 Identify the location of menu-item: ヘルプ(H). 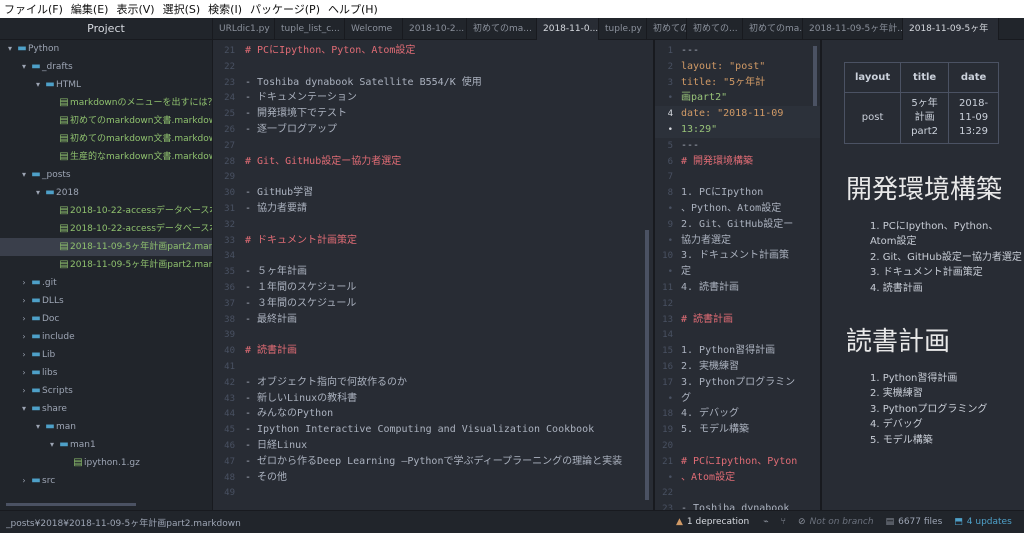
(353, 9).